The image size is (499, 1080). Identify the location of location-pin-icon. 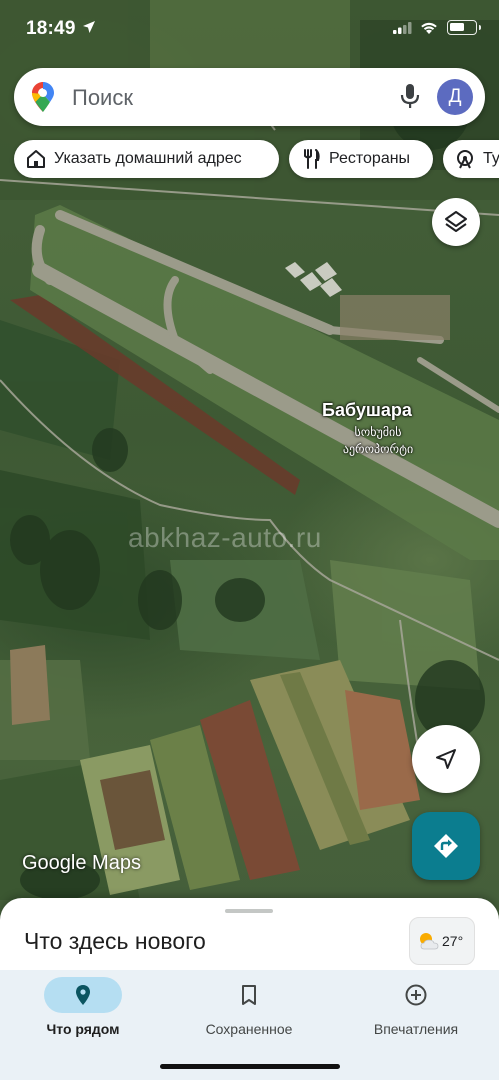
(83, 995).